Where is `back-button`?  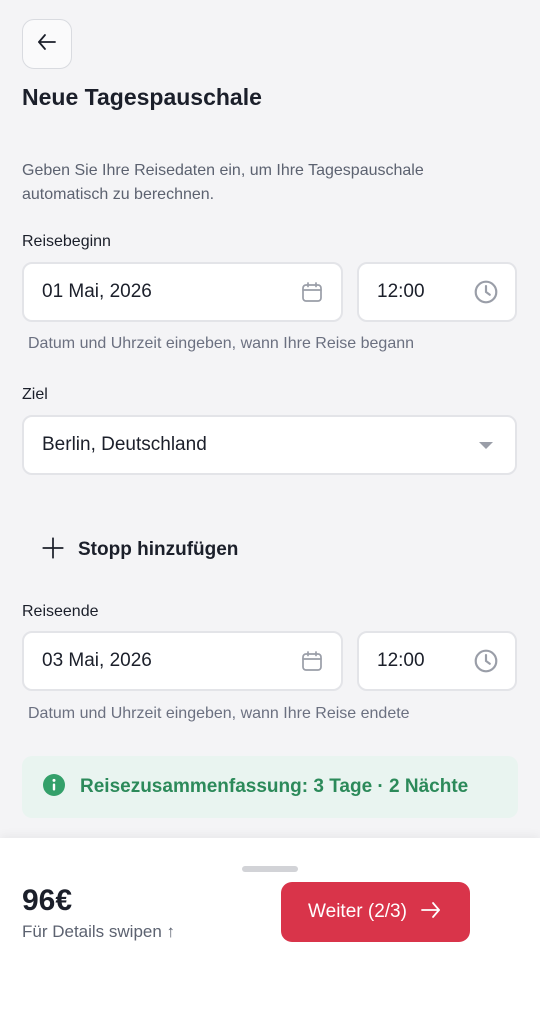
back-button is located at coordinates (47, 44).